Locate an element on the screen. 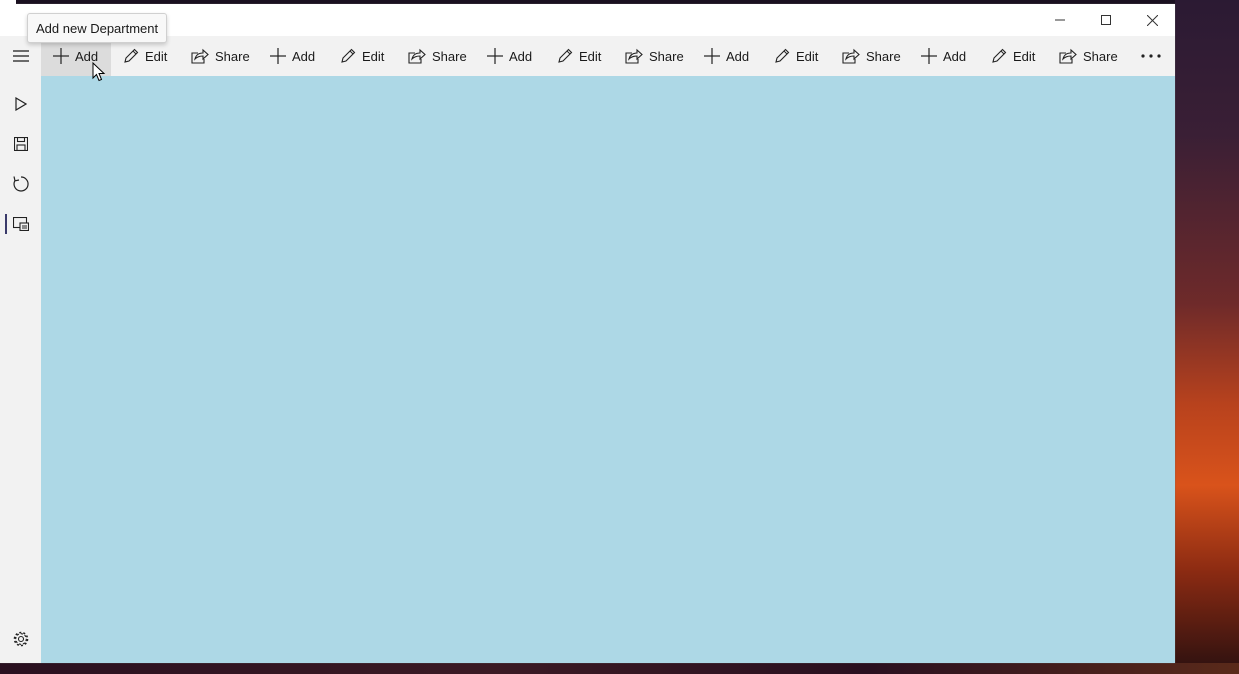  view-icon is located at coordinates (20, 224).